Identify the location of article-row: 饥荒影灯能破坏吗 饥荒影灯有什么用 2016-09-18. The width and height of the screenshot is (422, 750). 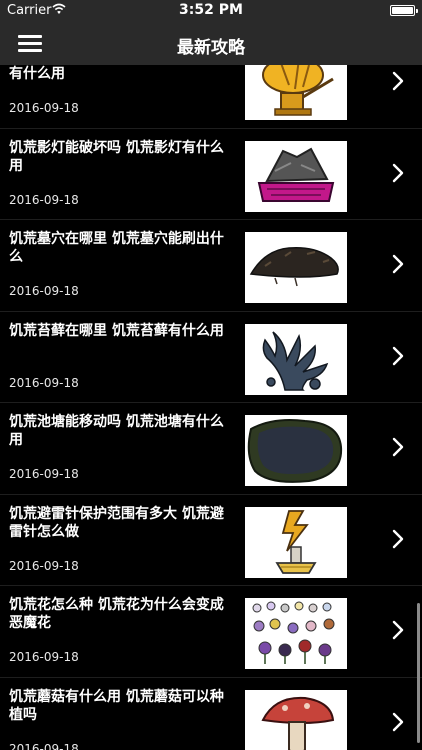
(211, 174).